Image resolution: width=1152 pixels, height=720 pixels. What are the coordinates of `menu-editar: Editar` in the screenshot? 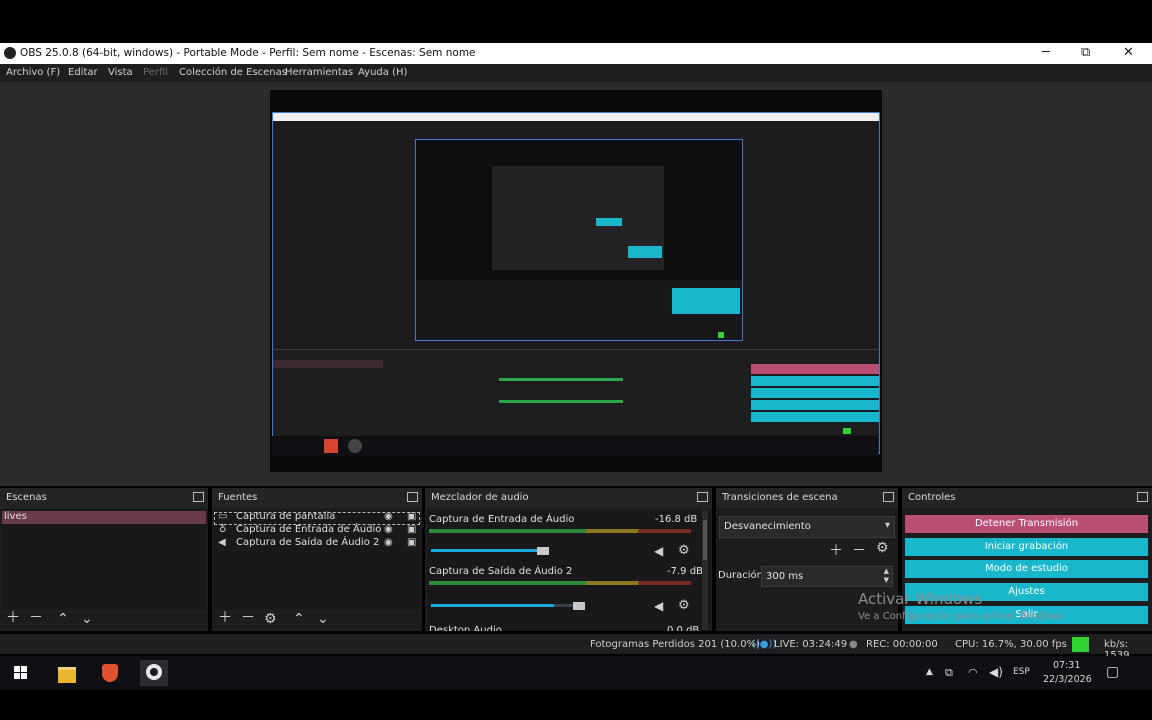 It's located at (83, 72).